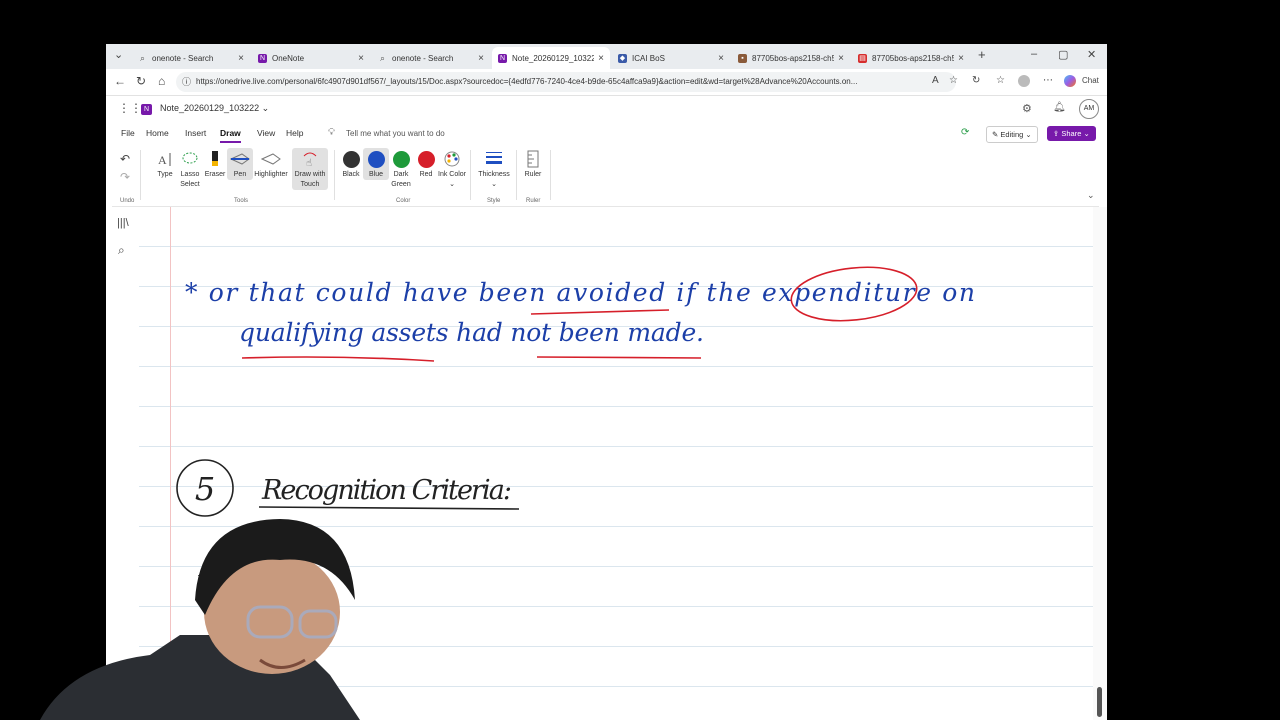 The width and height of the screenshot is (1280, 720). Describe the element at coordinates (1024, 81) in the screenshot. I see `profile-avatar-icon` at that location.